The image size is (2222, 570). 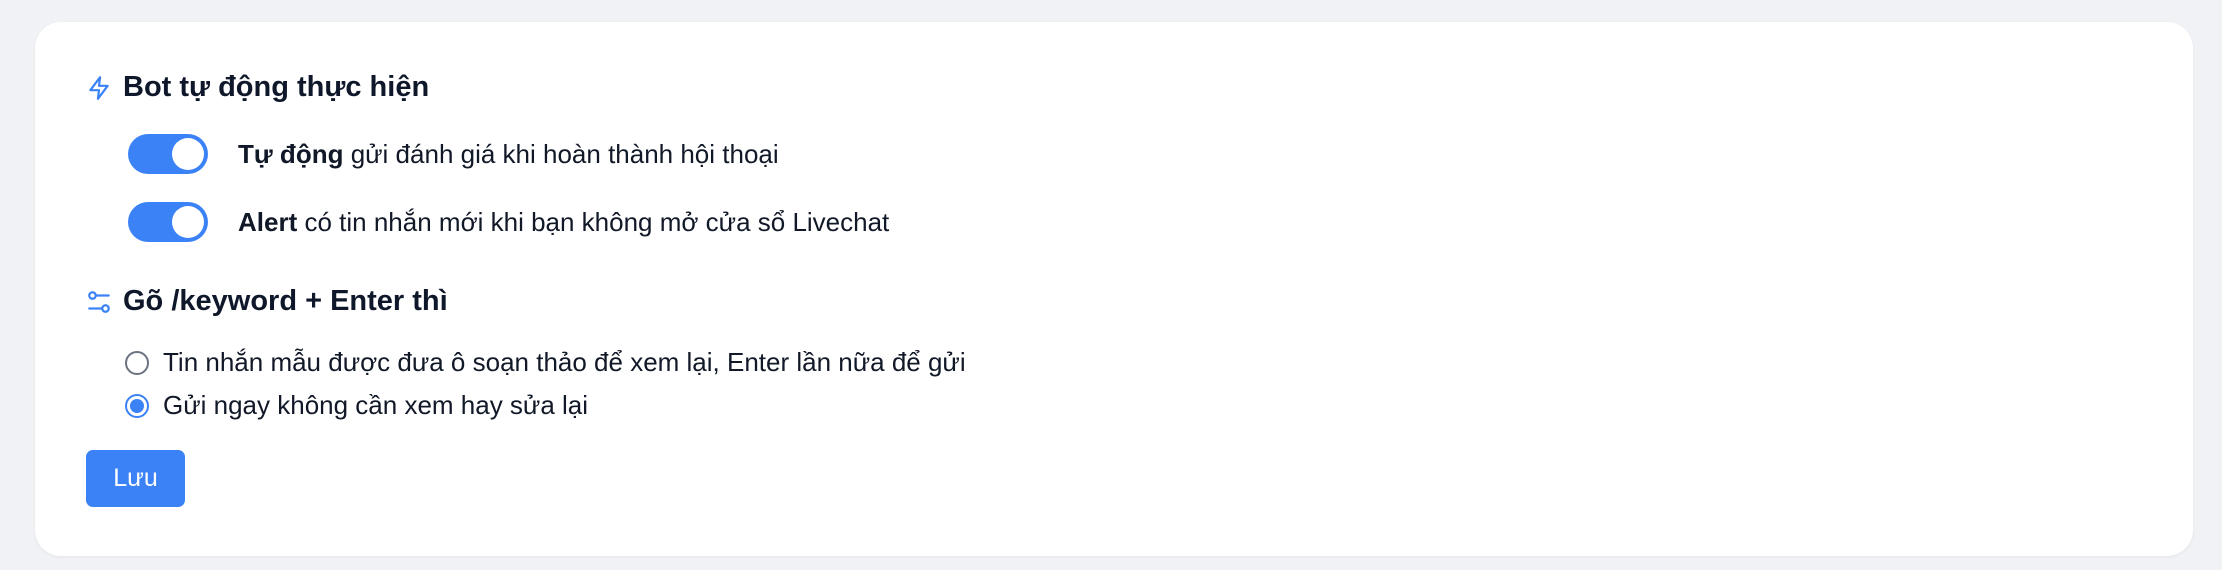 I want to click on radio-button-send-now, so click(x=137, y=405).